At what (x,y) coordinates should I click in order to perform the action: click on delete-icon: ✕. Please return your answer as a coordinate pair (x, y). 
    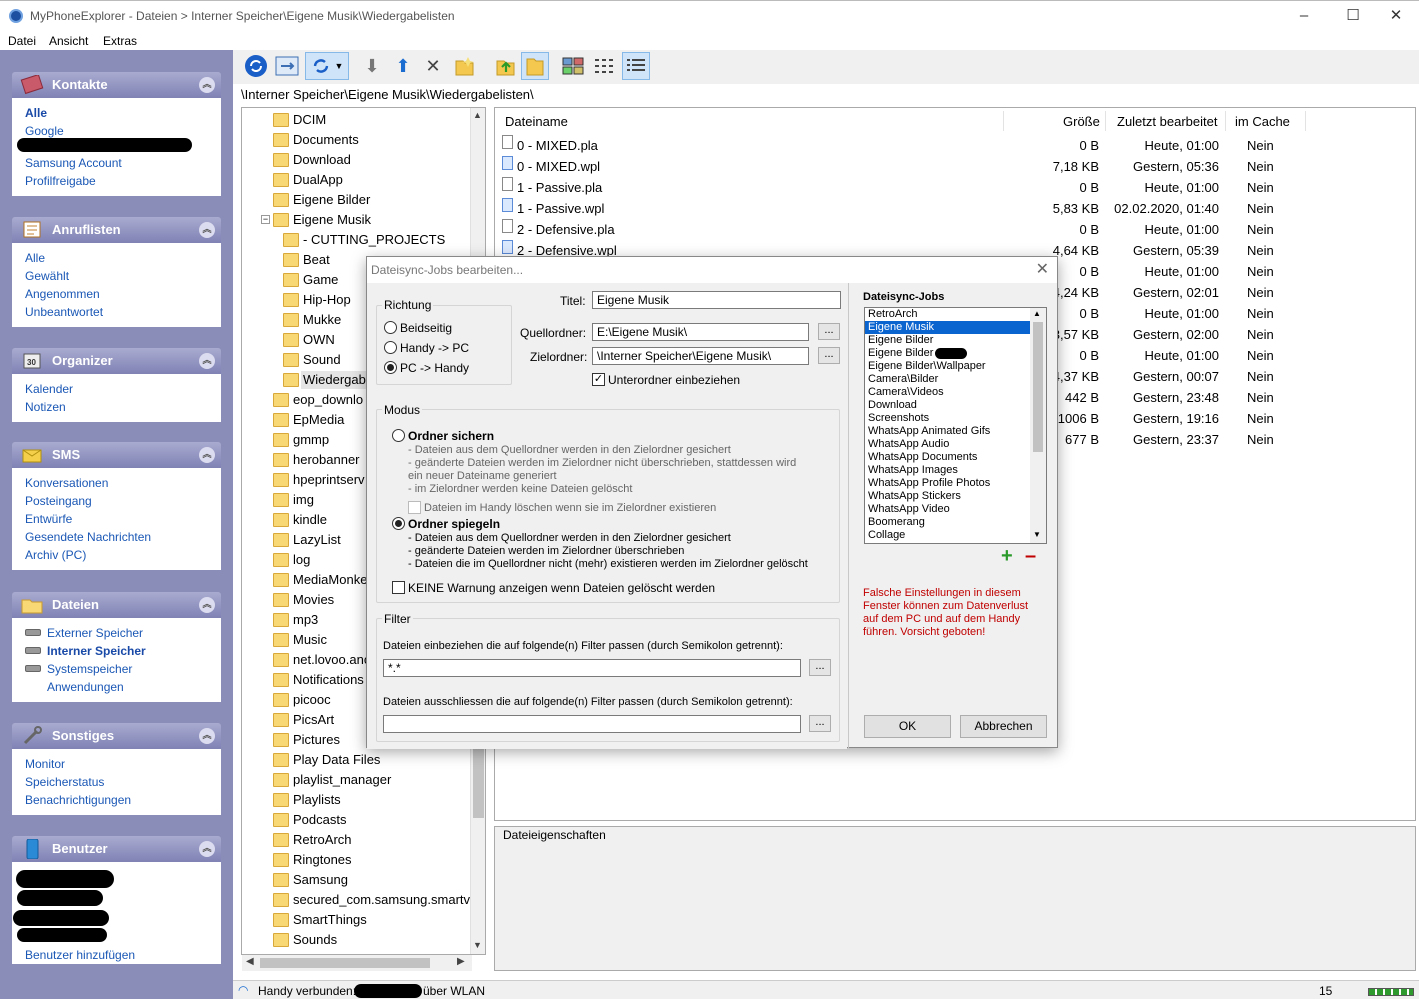
    Looking at the image, I should click on (433, 66).